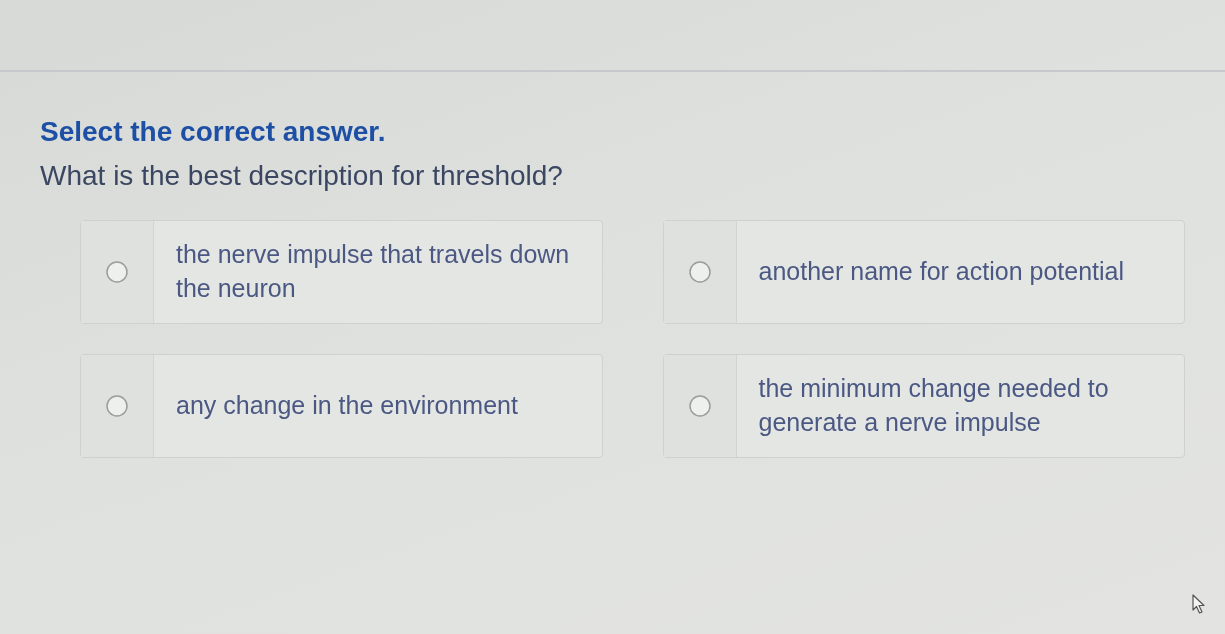 This screenshot has width=1225, height=634. Describe the element at coordinates (302, 176) in the screenshot. I see `question-text: What is the best description for threshold?` at that location.